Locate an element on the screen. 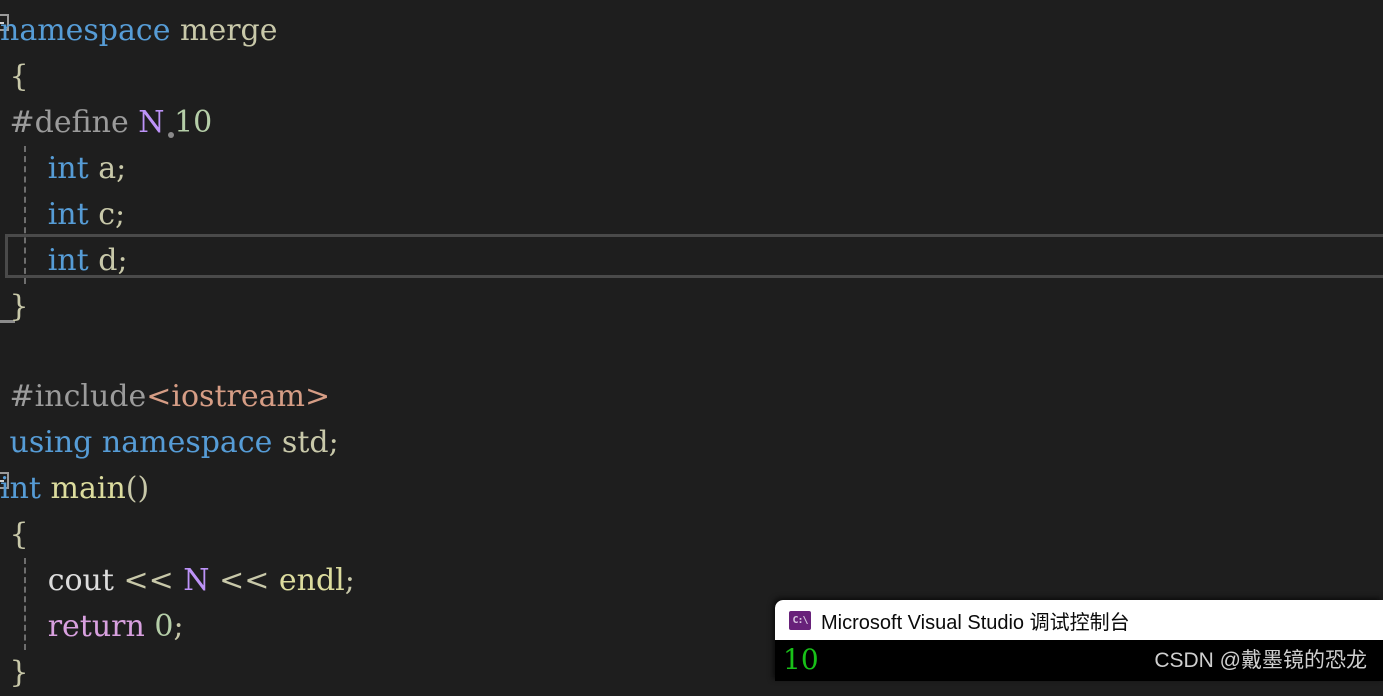 This screenshot has width=1383, height=696. code-line: int c; is located at coordinates (62, 215).